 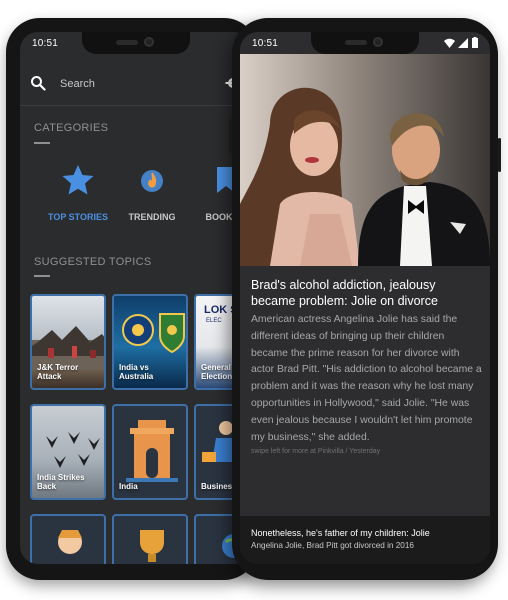 I want to click on star-icon, so click(x=78, y=180).